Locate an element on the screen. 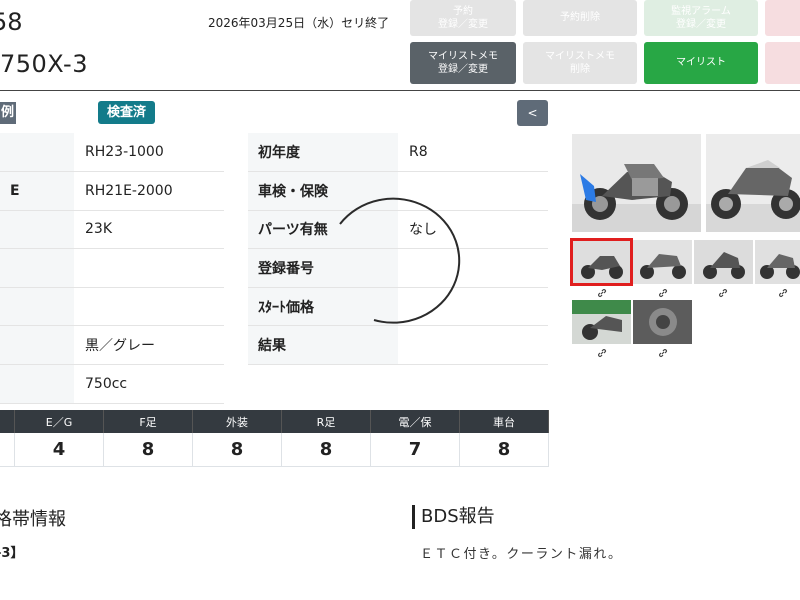 This screenshot has width=800, height=600. grade-value: 4 is located at coordinates (59, 450).